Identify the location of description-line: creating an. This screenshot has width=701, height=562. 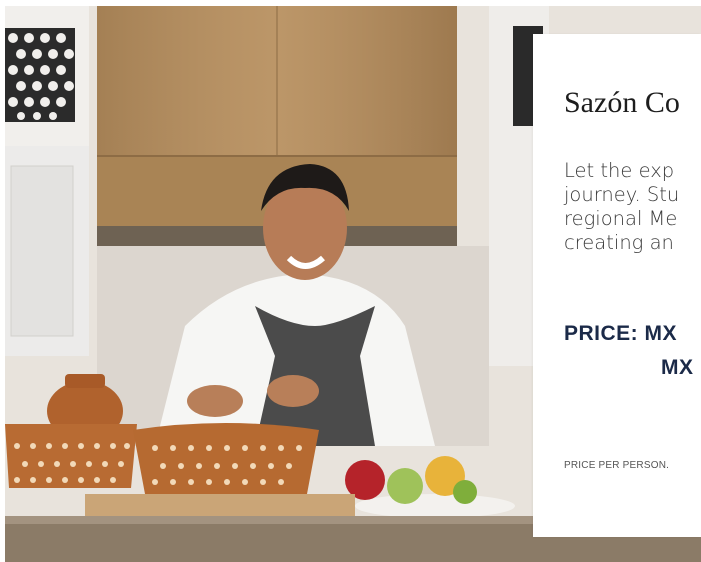
(619, 242).